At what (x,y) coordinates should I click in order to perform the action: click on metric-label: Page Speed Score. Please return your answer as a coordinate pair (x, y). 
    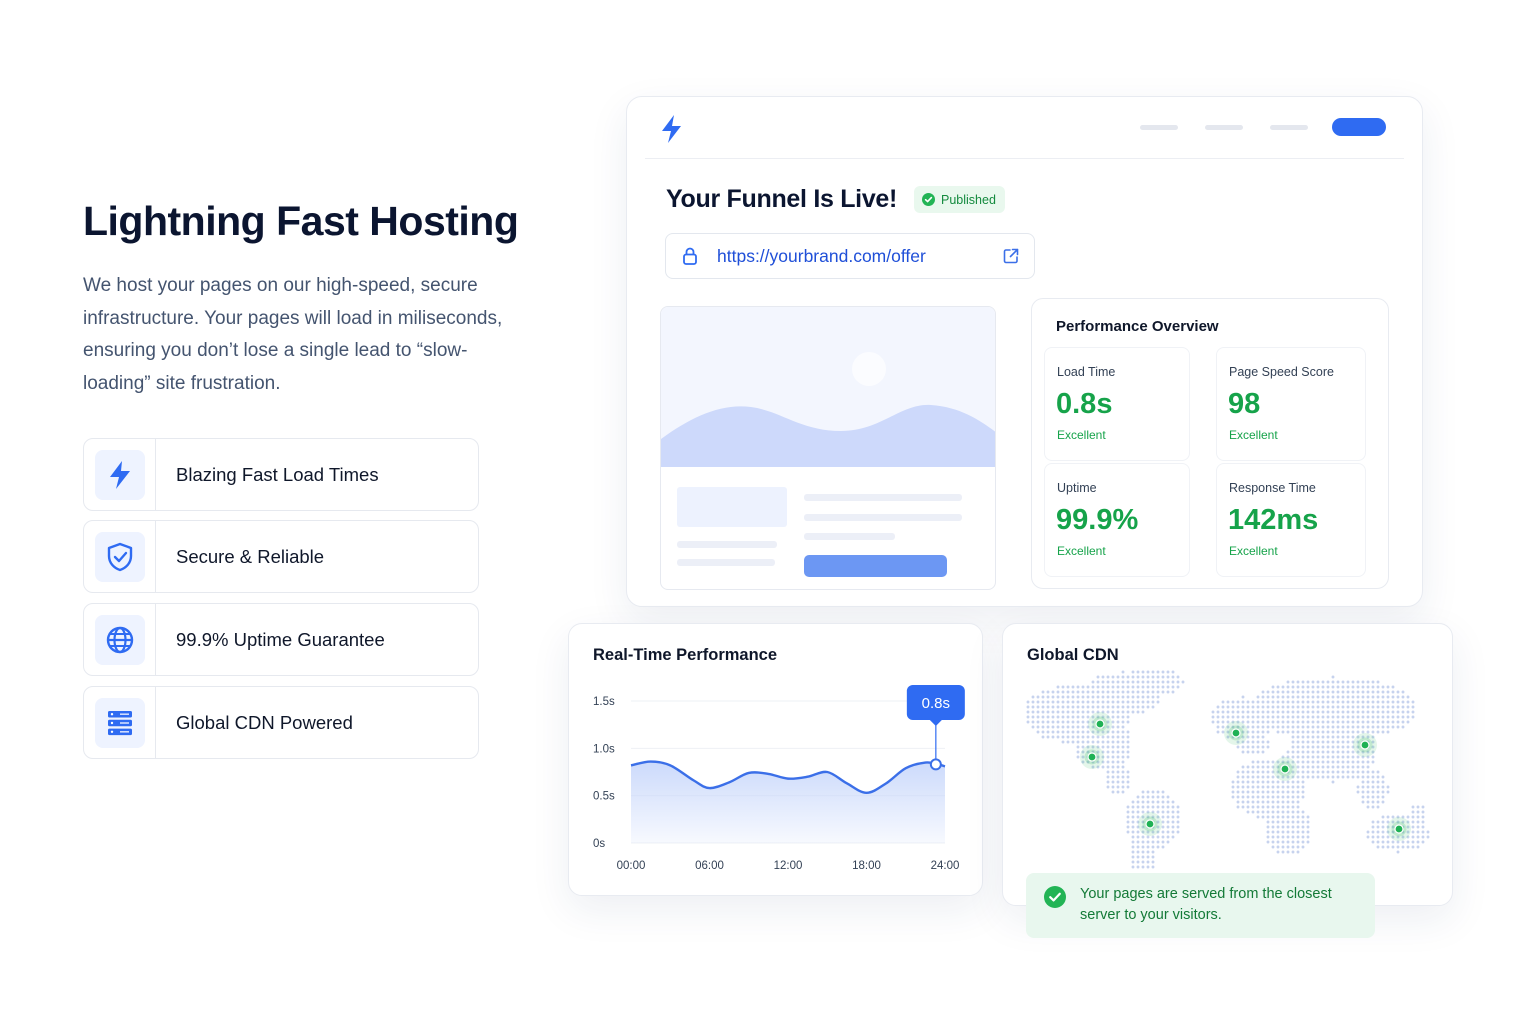
    Looking at the image, I should click on (1281, 372).